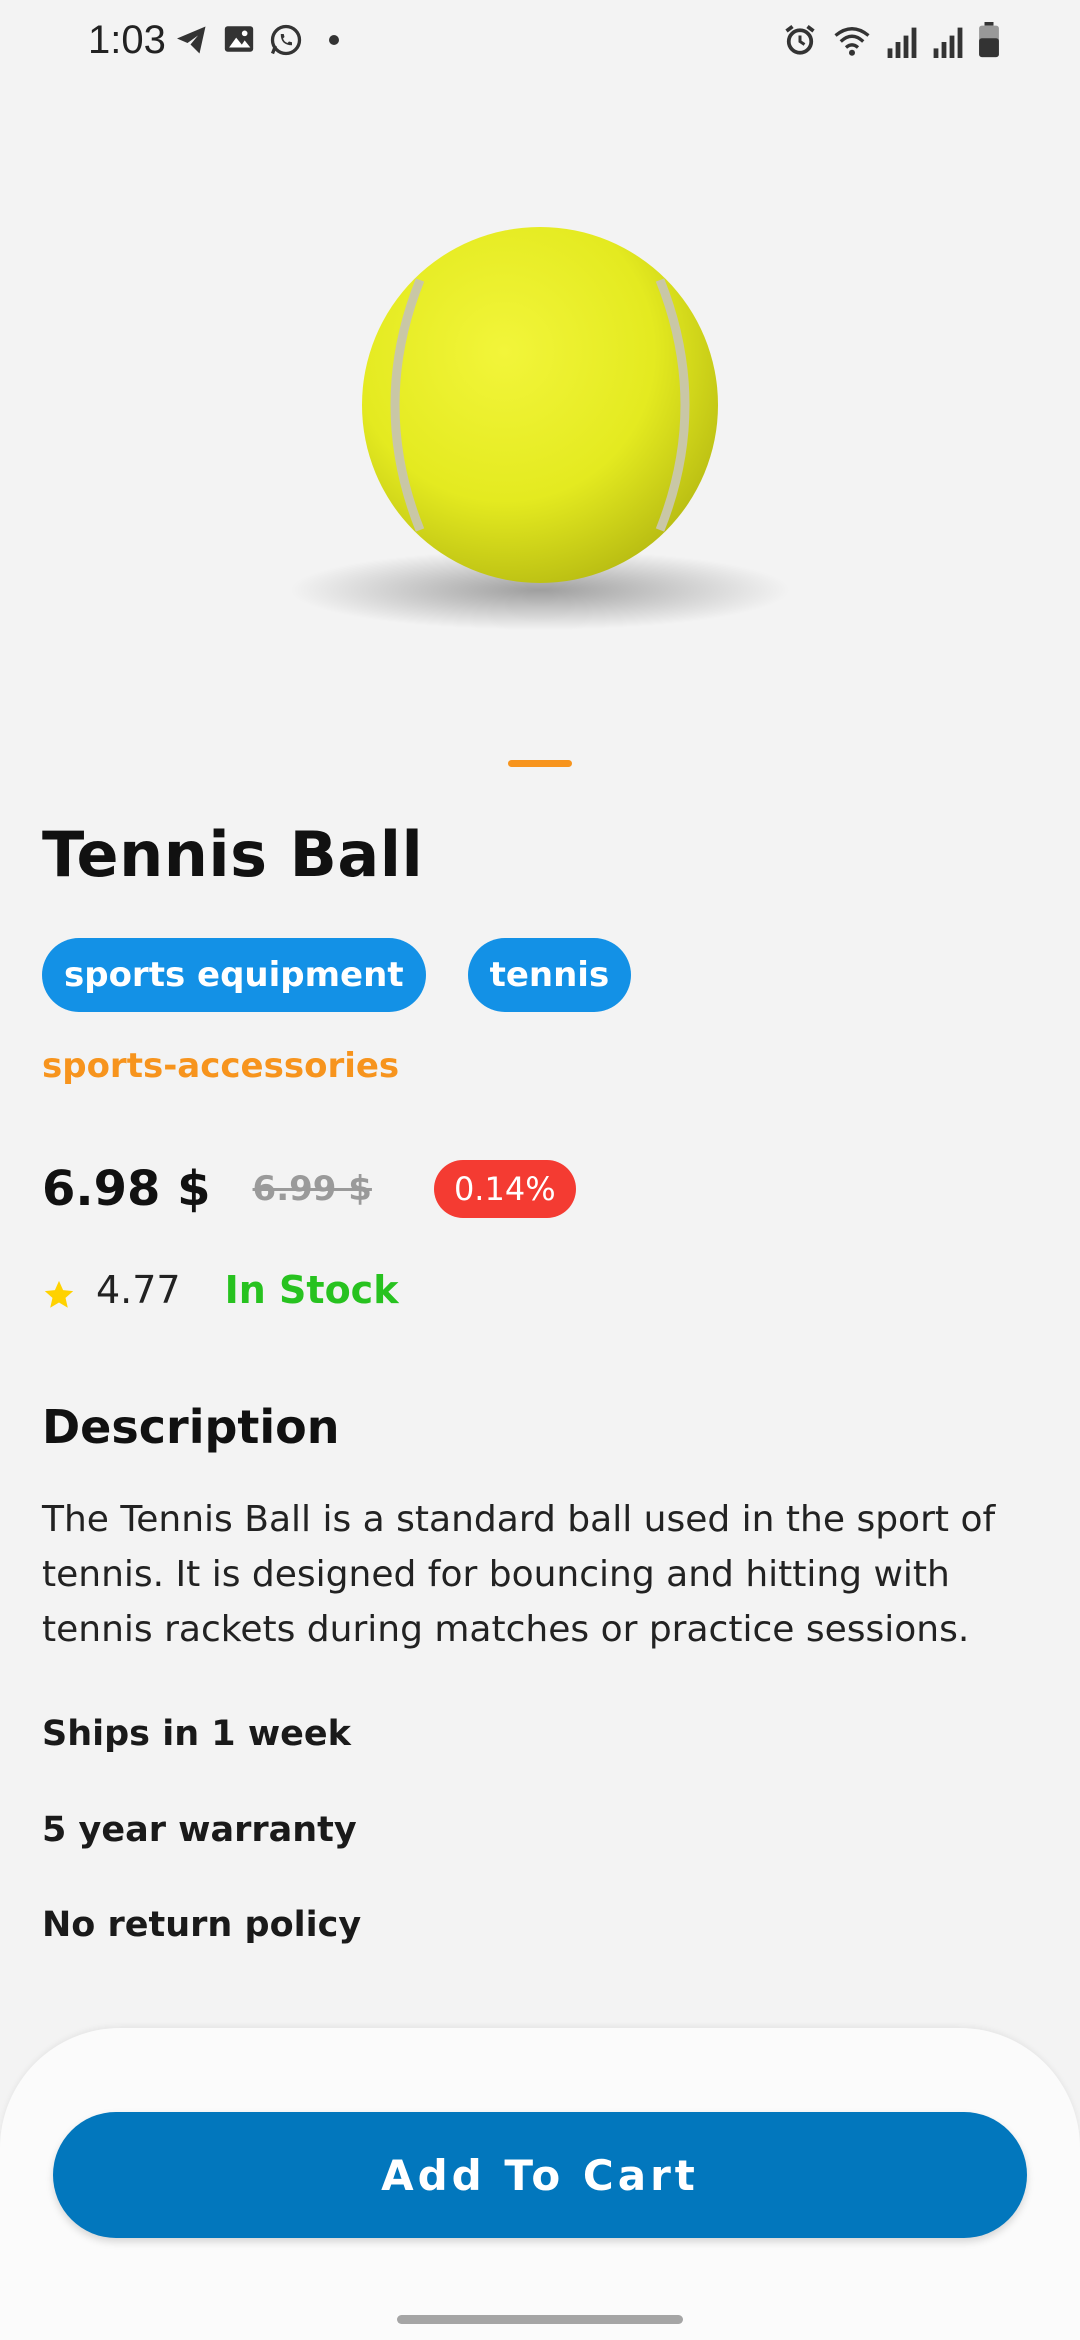  Describe the element at coordinates (220, 1290) in the screenshot. I see `rating-row: 4.77 In Stock` at that location.